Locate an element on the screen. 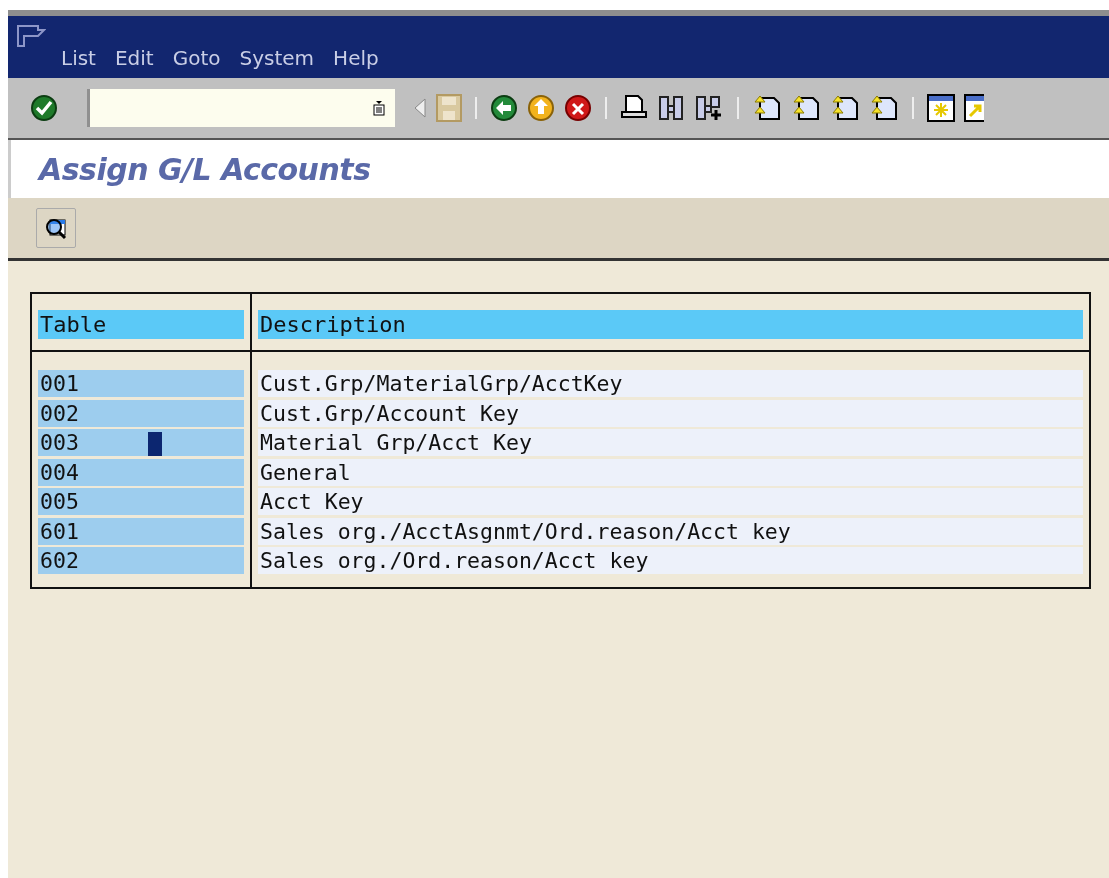  table-cell: 601 is located at coordinates (141, 531).